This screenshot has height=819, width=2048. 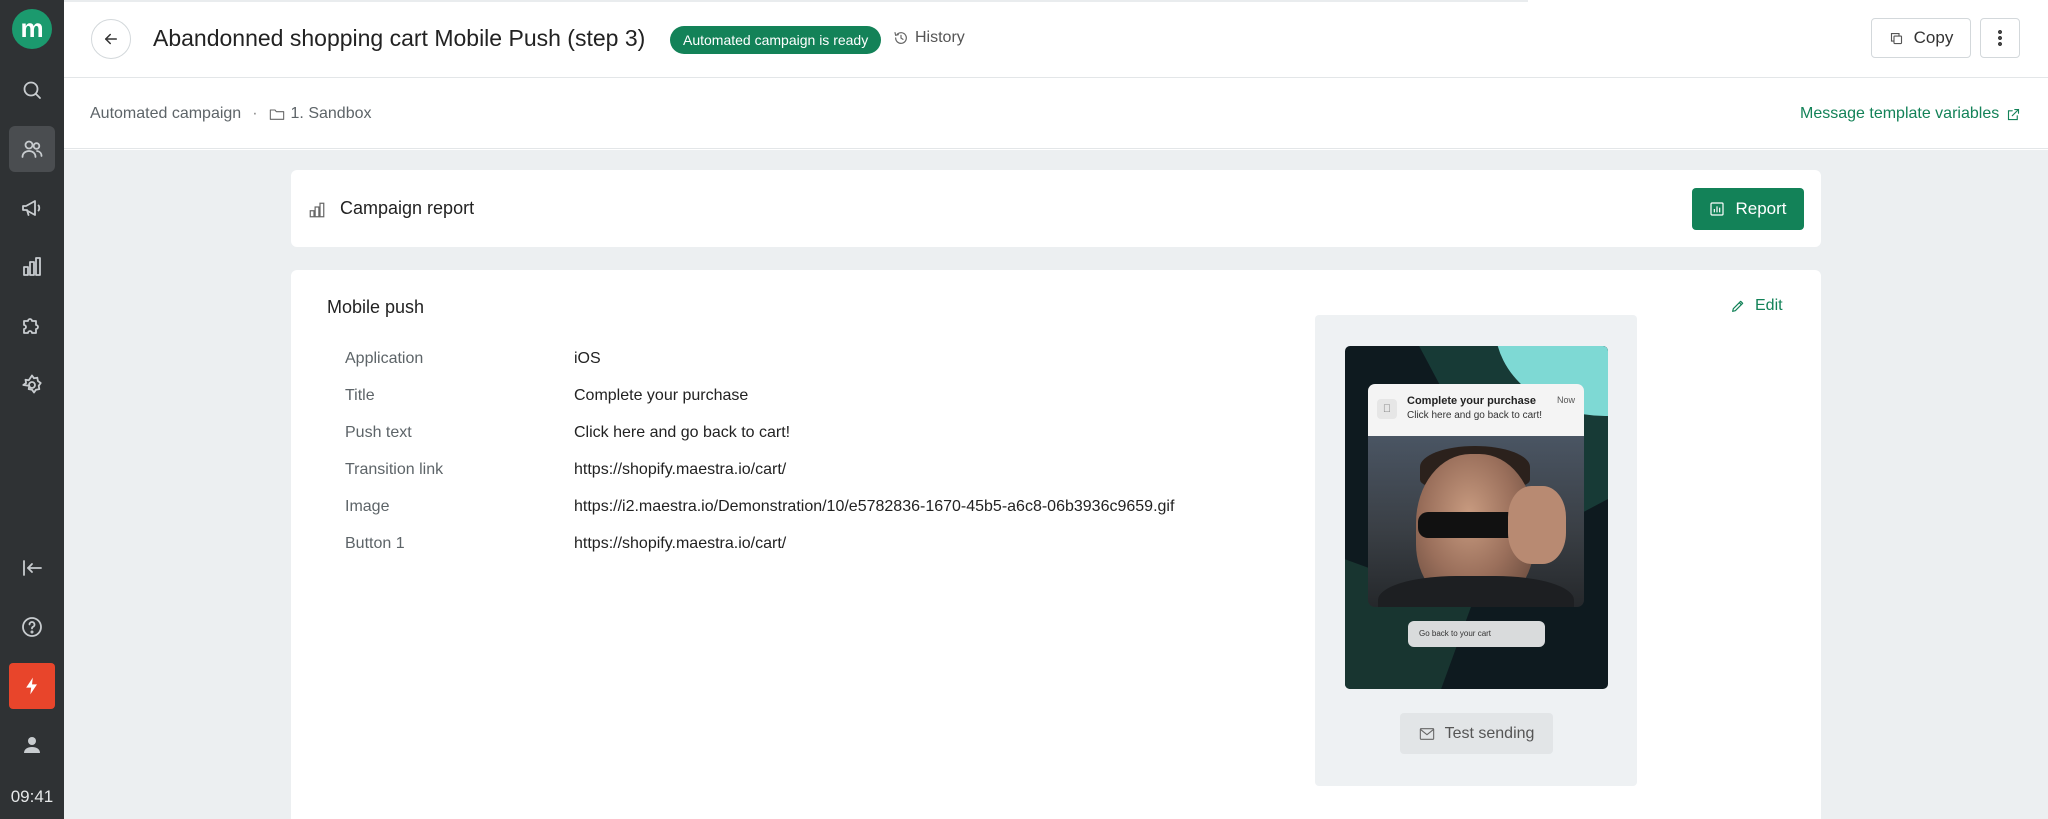 I want to click on clock: 09:41, so click(x=32, y=796).